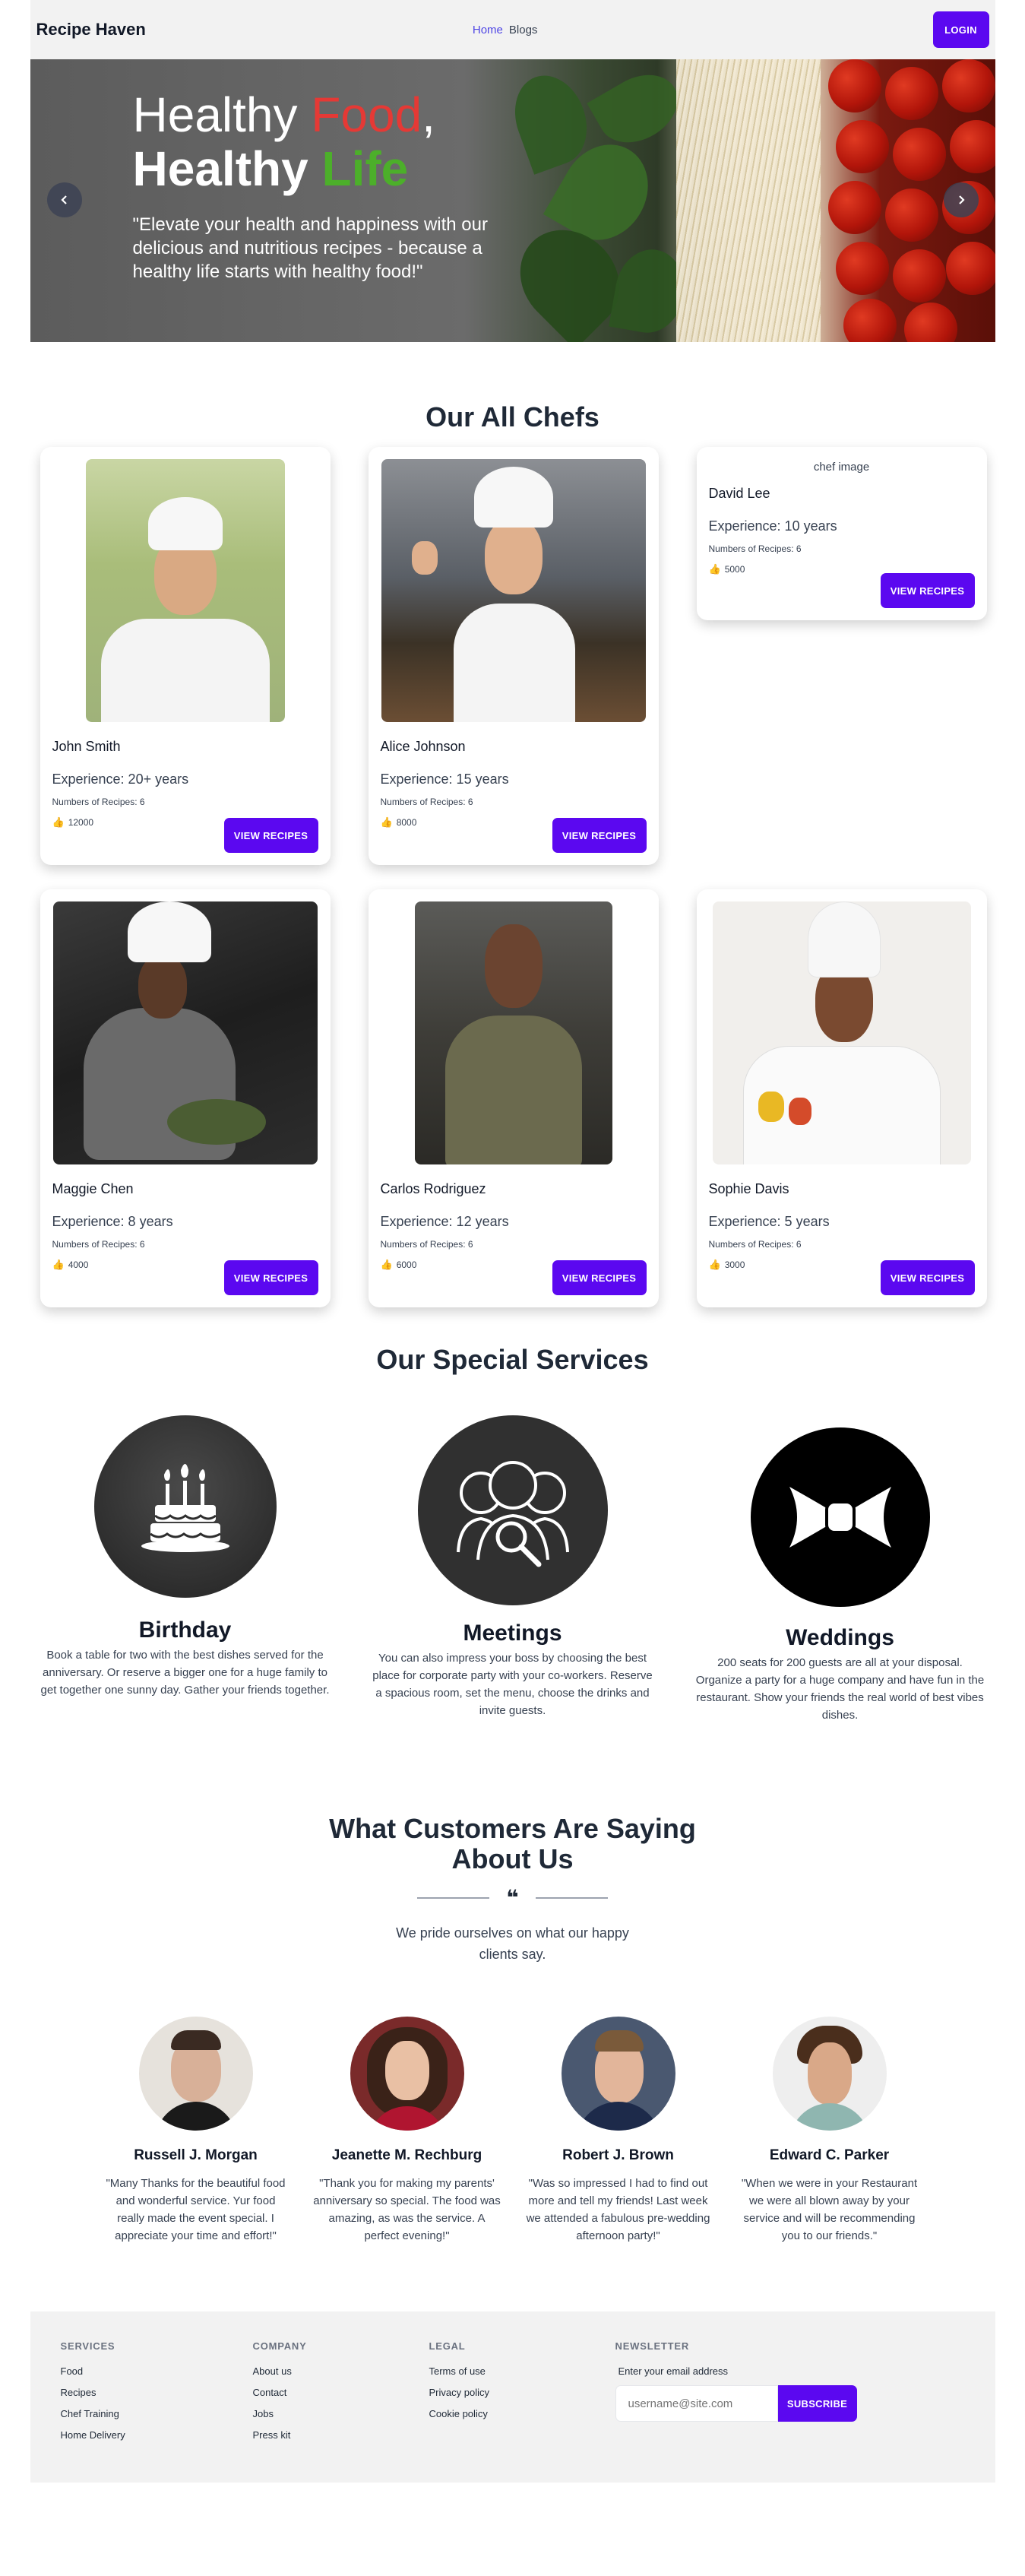 The height and width of the screenshot is (2576, 1025). What do you see at coordinates (406, 823) in the screenshot?
I see `chef-likes-count: 8000` at bounding box center [406, 823].